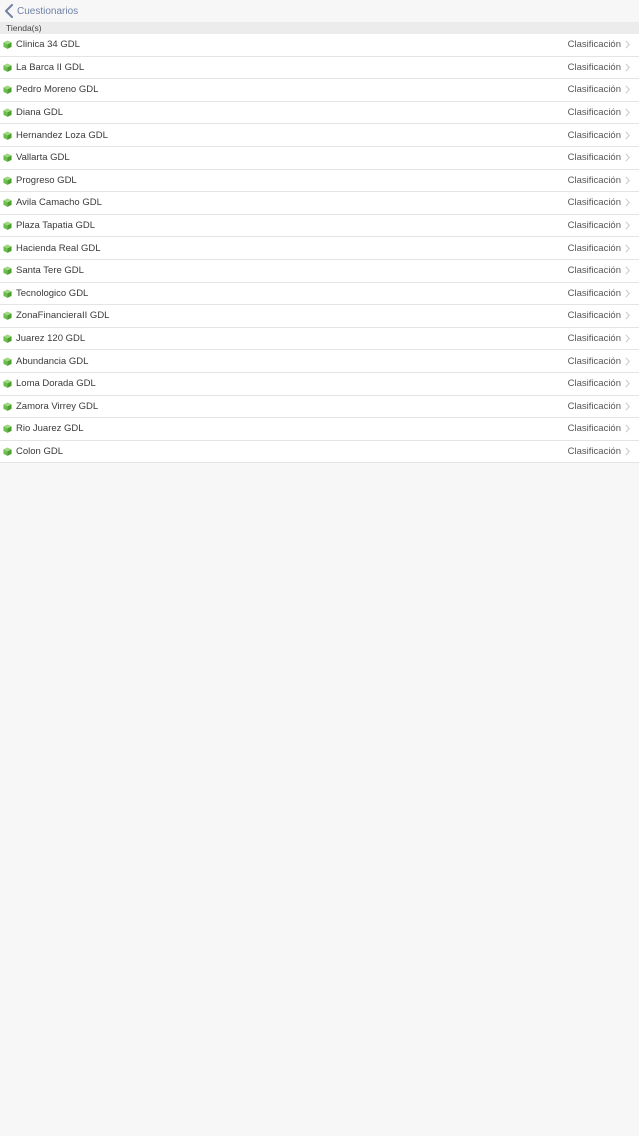 The width and height of the screenshot is (639, 1136). Describe the element at coordinates (319, 203) in the screenshot. I see `list-item: Avila Camacho GDL Clasificación` at that location.